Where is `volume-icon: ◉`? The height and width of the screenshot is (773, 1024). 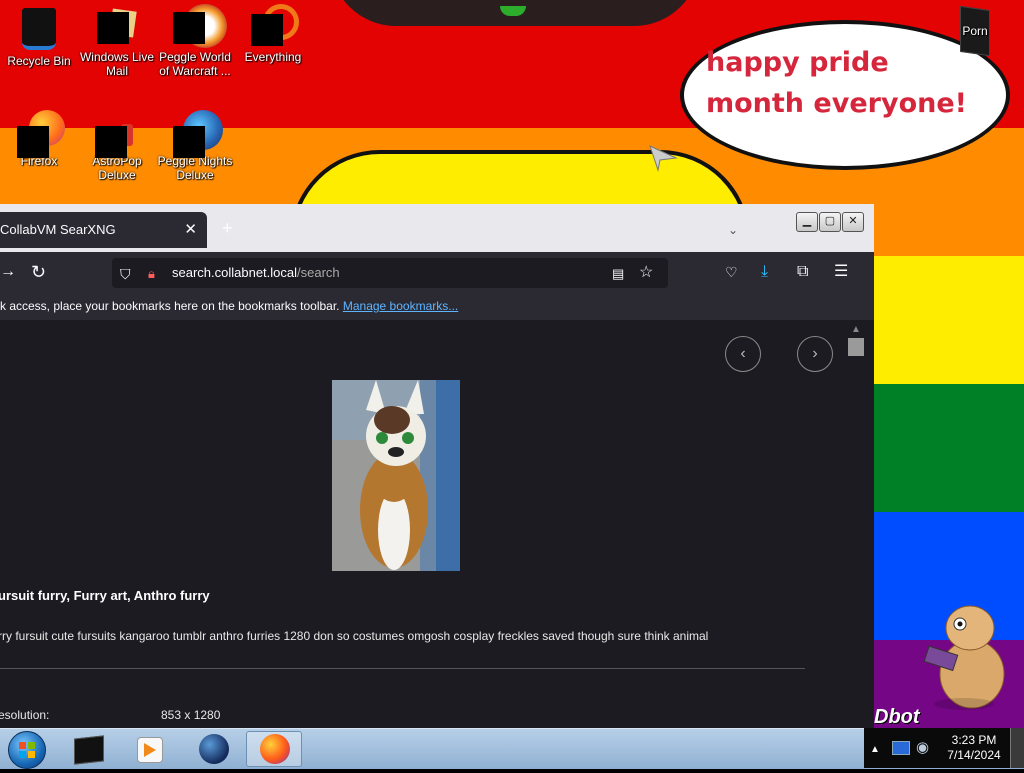 volume-icon: ◉ is located at coordinates (922, 748).